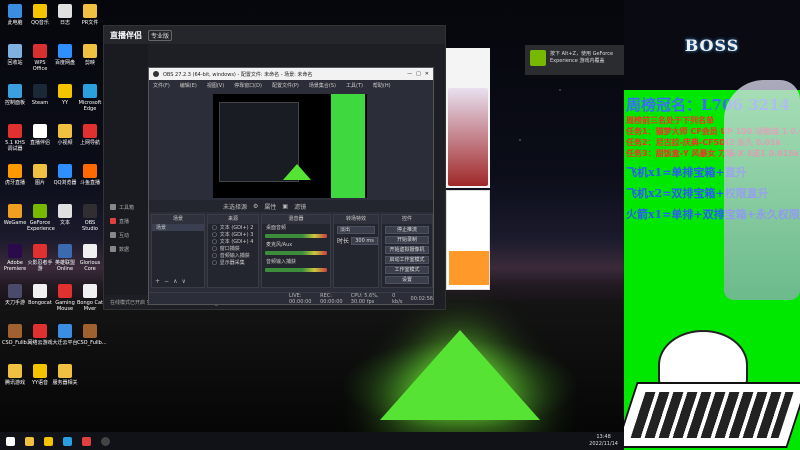 Image resolution: width=800 pixels, height=450 pixels. I want to click on desktop-icon: Glorious Core, so click(90, 258).